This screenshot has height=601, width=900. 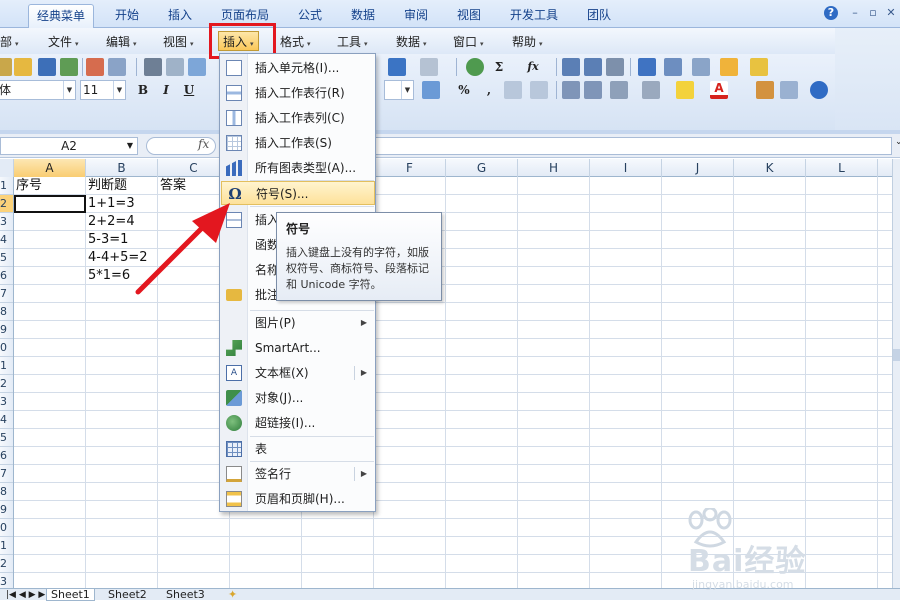 I want to click on excel-icon, so click(x=69, y=67).